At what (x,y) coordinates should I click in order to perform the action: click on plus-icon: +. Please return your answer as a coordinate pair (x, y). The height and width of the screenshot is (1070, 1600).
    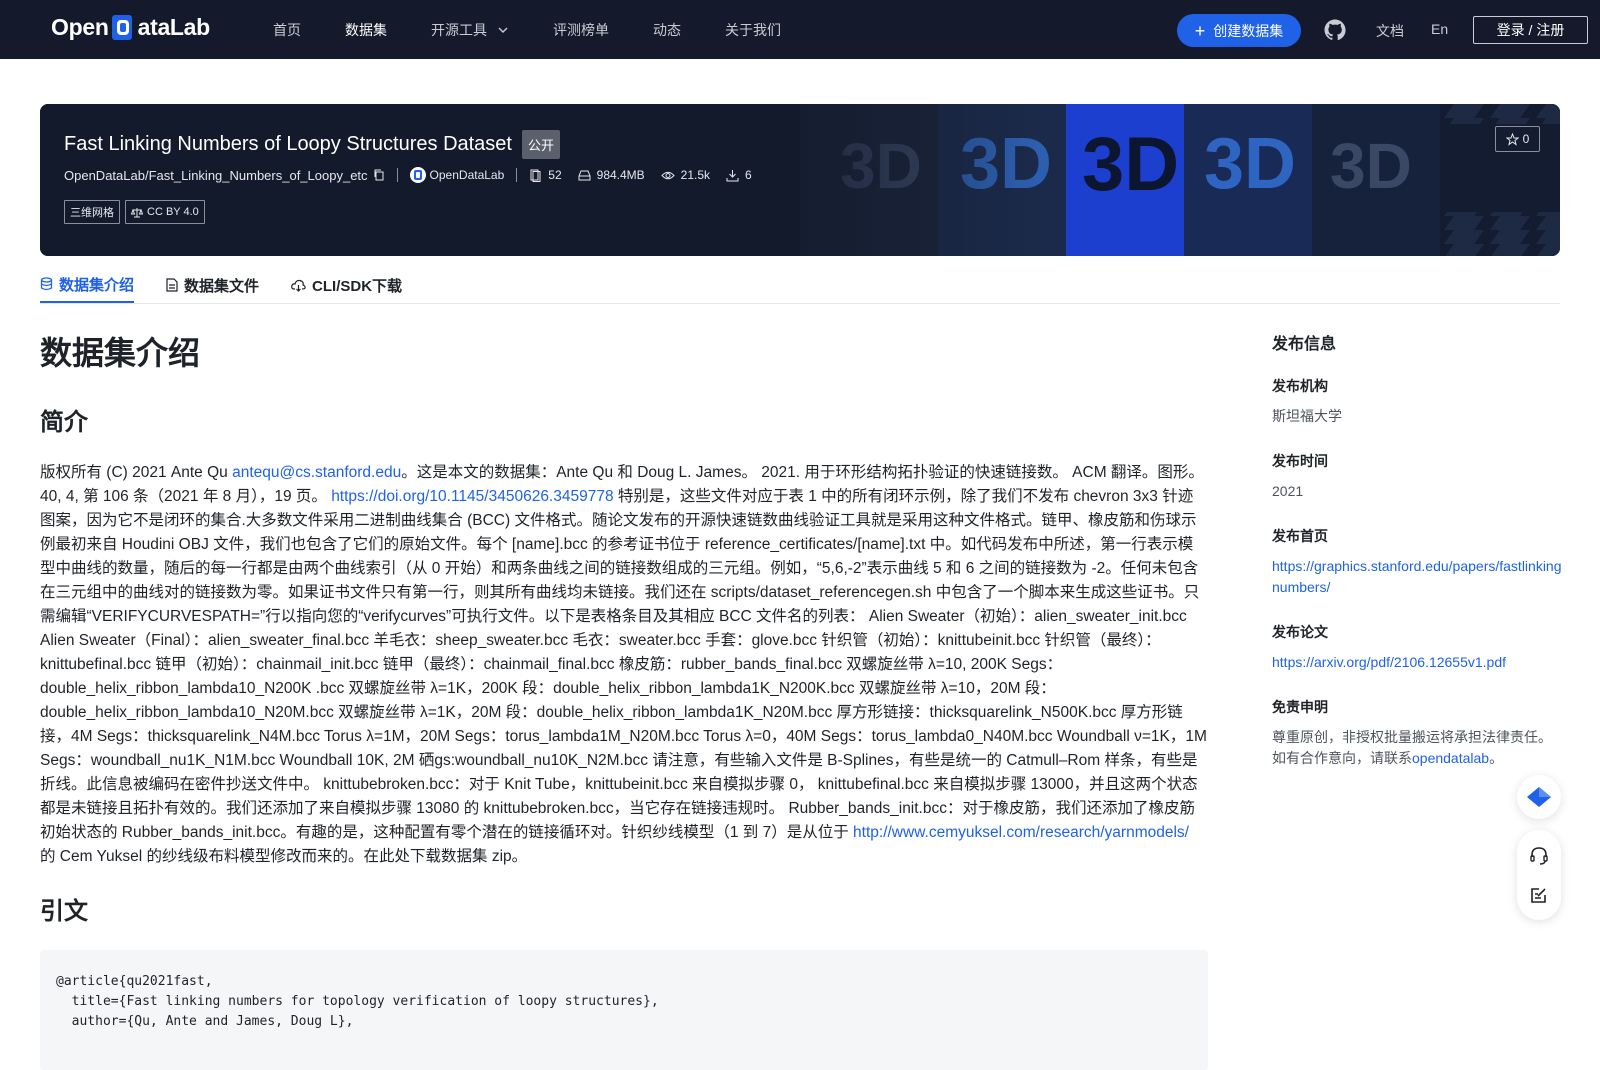
    Looking at the image, I should click on (1200, 30).